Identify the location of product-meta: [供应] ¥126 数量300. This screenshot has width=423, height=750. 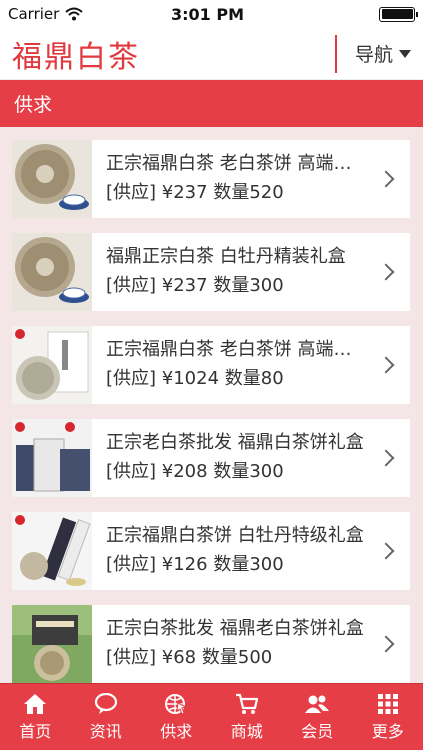
(243, 565).